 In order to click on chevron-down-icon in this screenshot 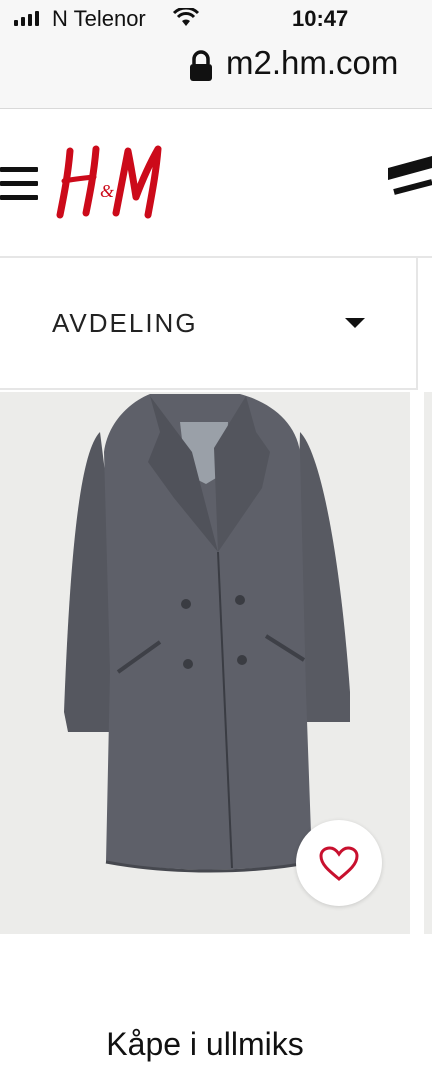, I will do `click(355, 323)`.